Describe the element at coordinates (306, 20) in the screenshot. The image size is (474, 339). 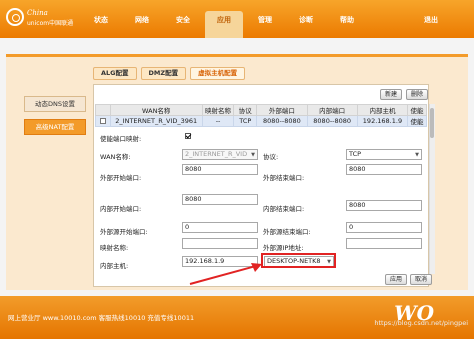
I see `nav-diagnostics: 诊断` at that location.